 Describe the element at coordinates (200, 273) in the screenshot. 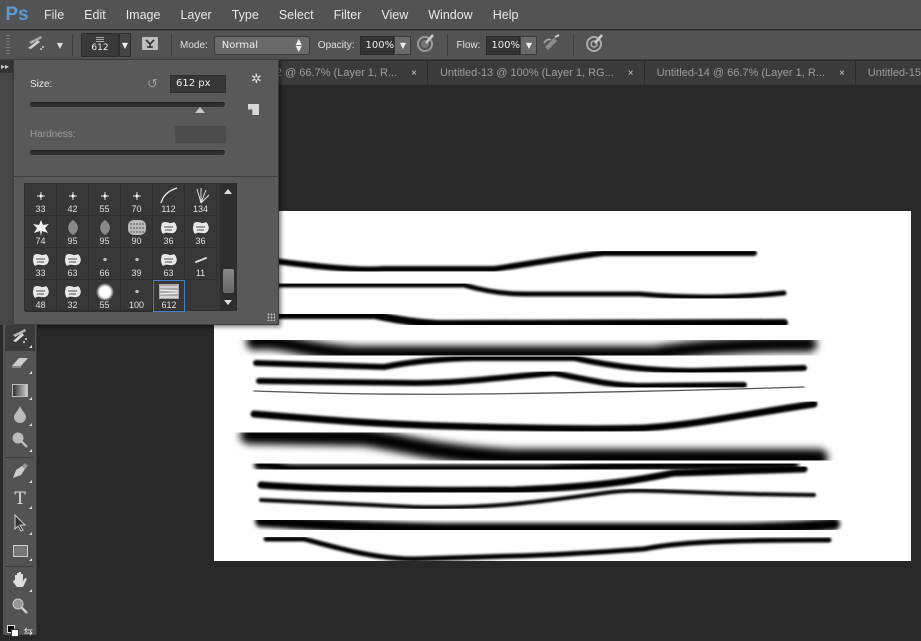

I see `brush-size-label: 11` at that location.